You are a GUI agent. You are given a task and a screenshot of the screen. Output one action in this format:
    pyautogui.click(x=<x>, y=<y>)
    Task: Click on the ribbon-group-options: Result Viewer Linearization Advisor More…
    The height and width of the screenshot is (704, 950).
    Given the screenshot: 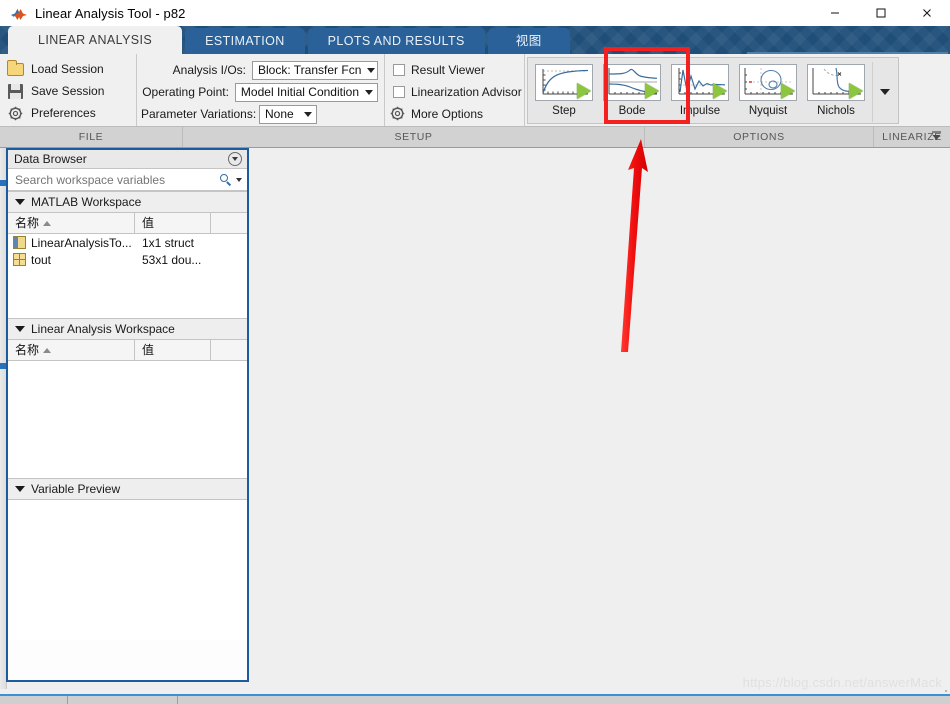 What is the action you would take?
    pyautogui.click(x=454, y=90)
    